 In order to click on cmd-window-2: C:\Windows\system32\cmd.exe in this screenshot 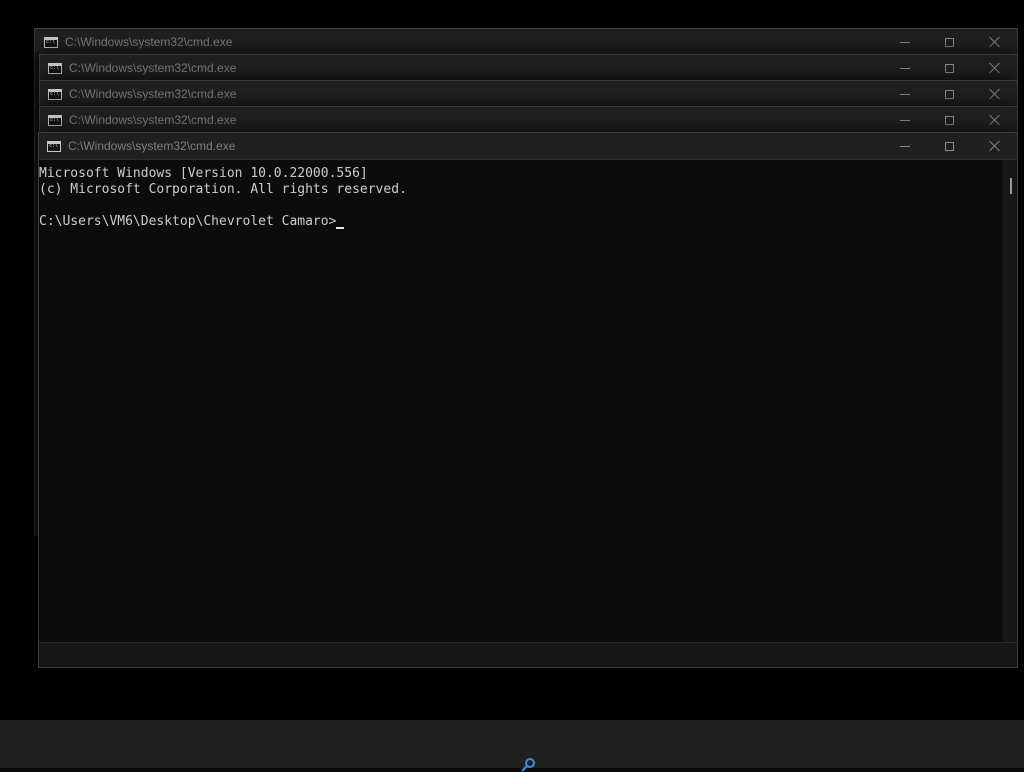, I will do `click(528, 68)`.